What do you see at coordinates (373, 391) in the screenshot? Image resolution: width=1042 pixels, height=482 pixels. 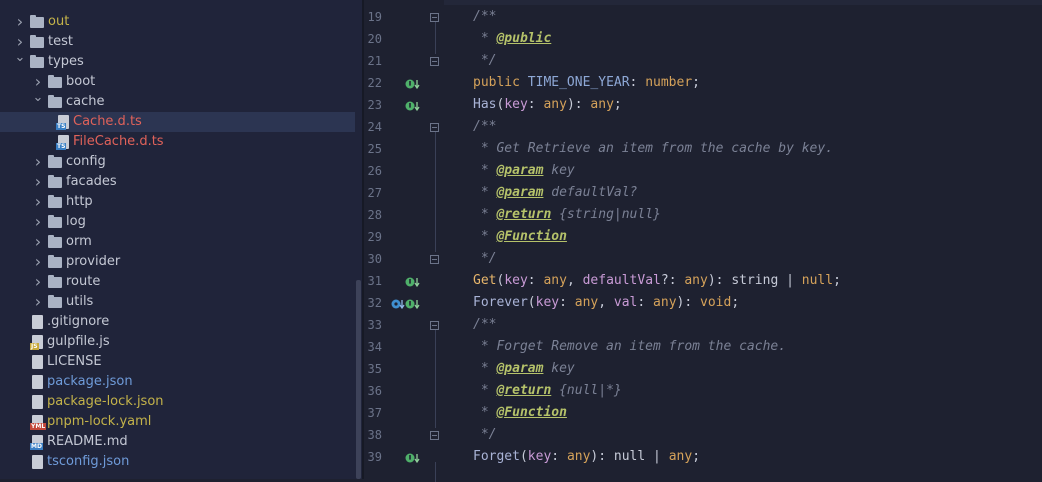 I see `line-number: 36` at bounding box center [373, 391].